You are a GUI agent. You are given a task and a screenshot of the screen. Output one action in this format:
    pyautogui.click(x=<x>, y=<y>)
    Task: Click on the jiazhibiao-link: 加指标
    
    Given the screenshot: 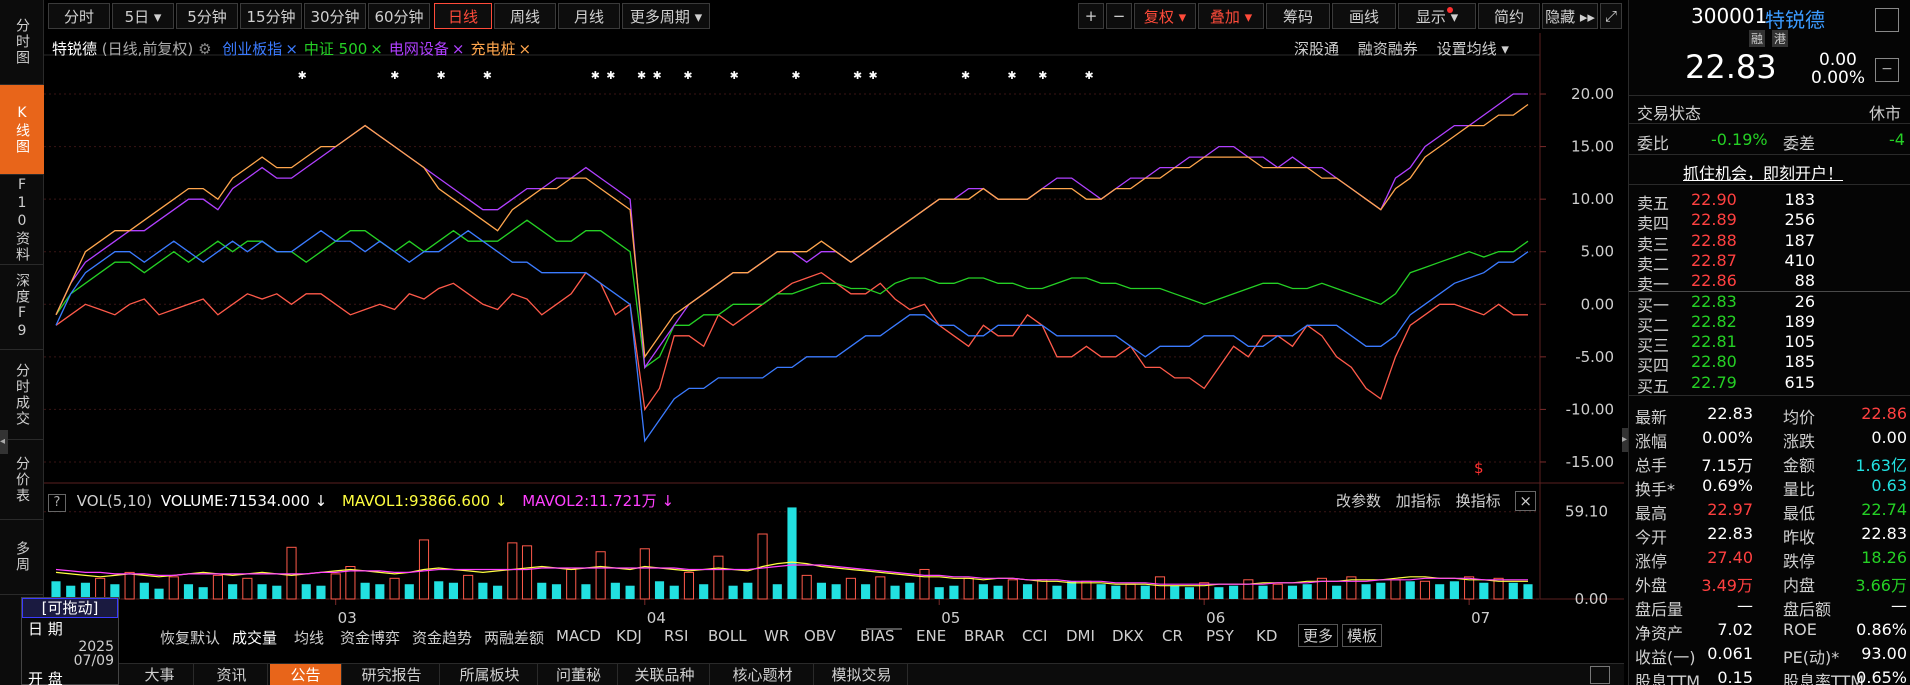 What is the action you would take?
    pyautogui.click(x=1418, y=501)
    